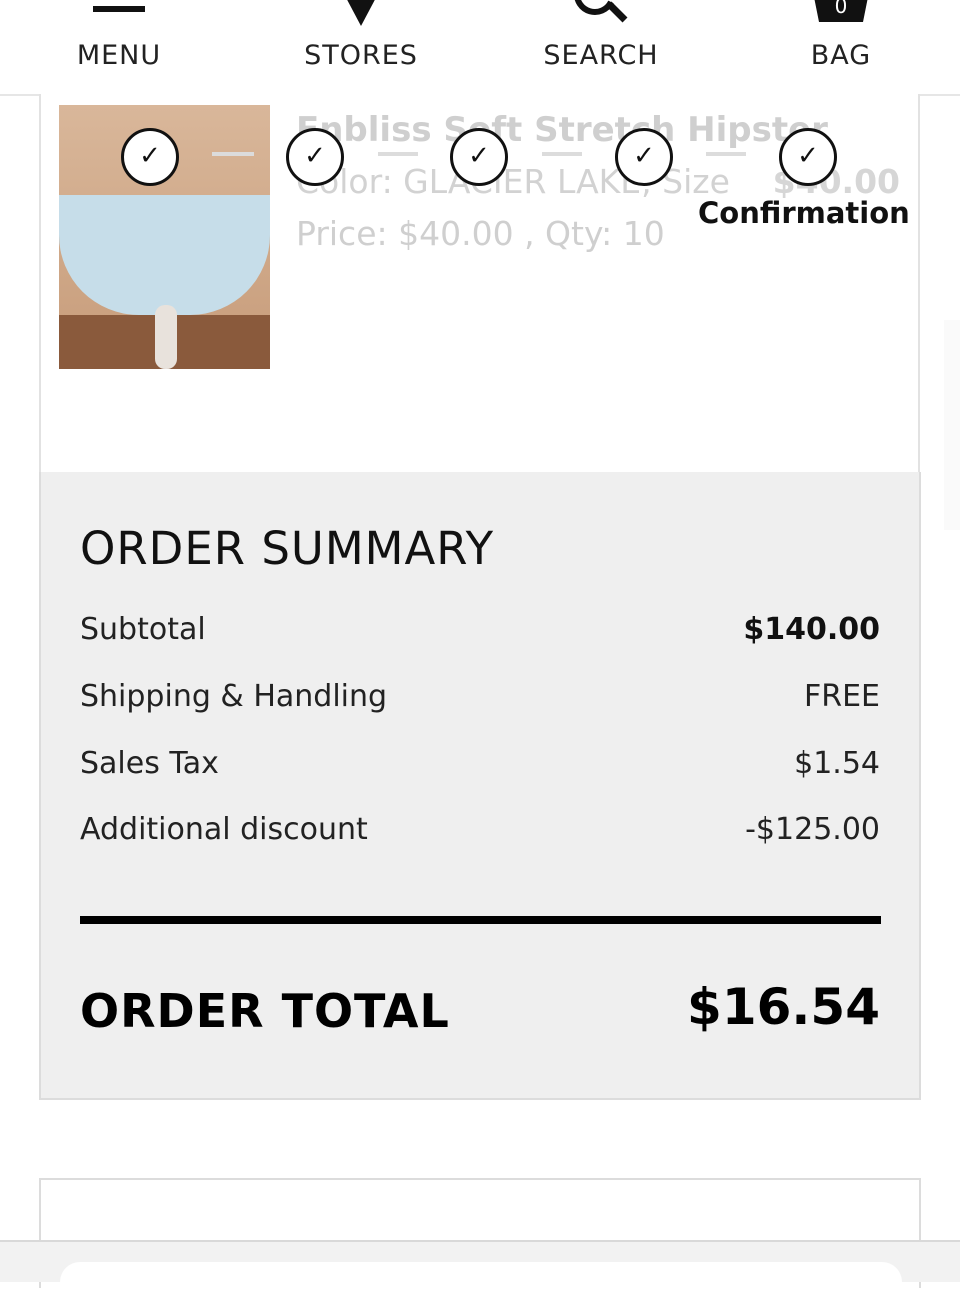 The width and height of the screenshot is (960, 1302). I want to click on search-button: SEARCH, so click(601, 47).